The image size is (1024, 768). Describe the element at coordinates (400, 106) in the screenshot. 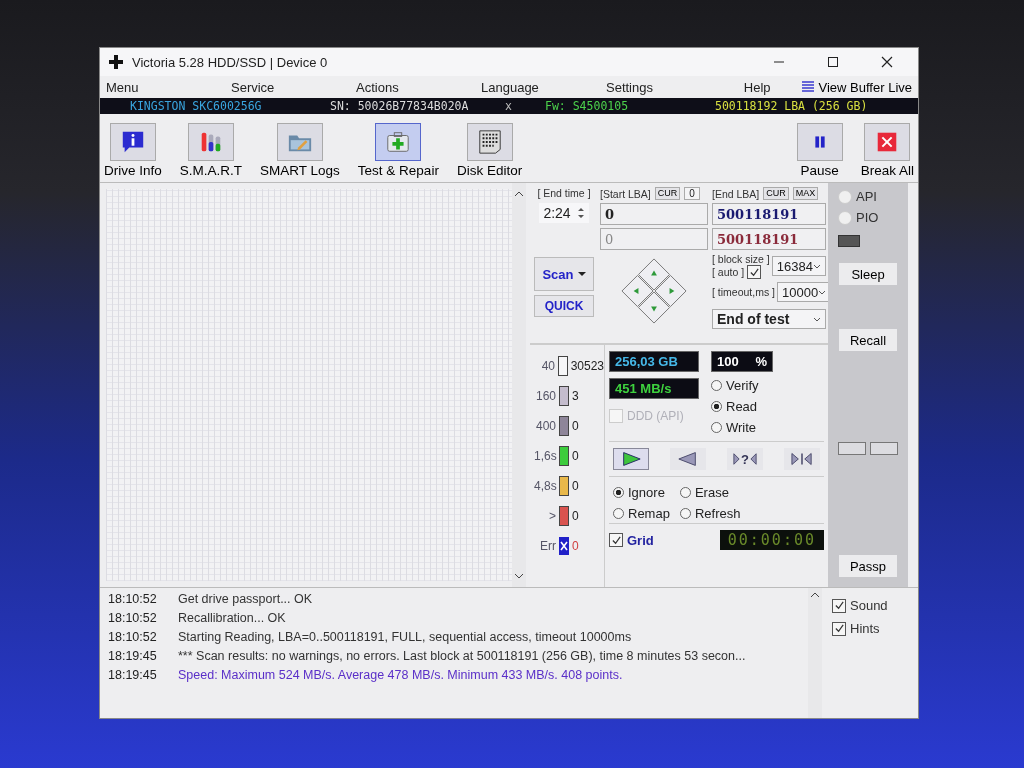

I see `serial-number: SN: 50026B77834B020A` at that location.